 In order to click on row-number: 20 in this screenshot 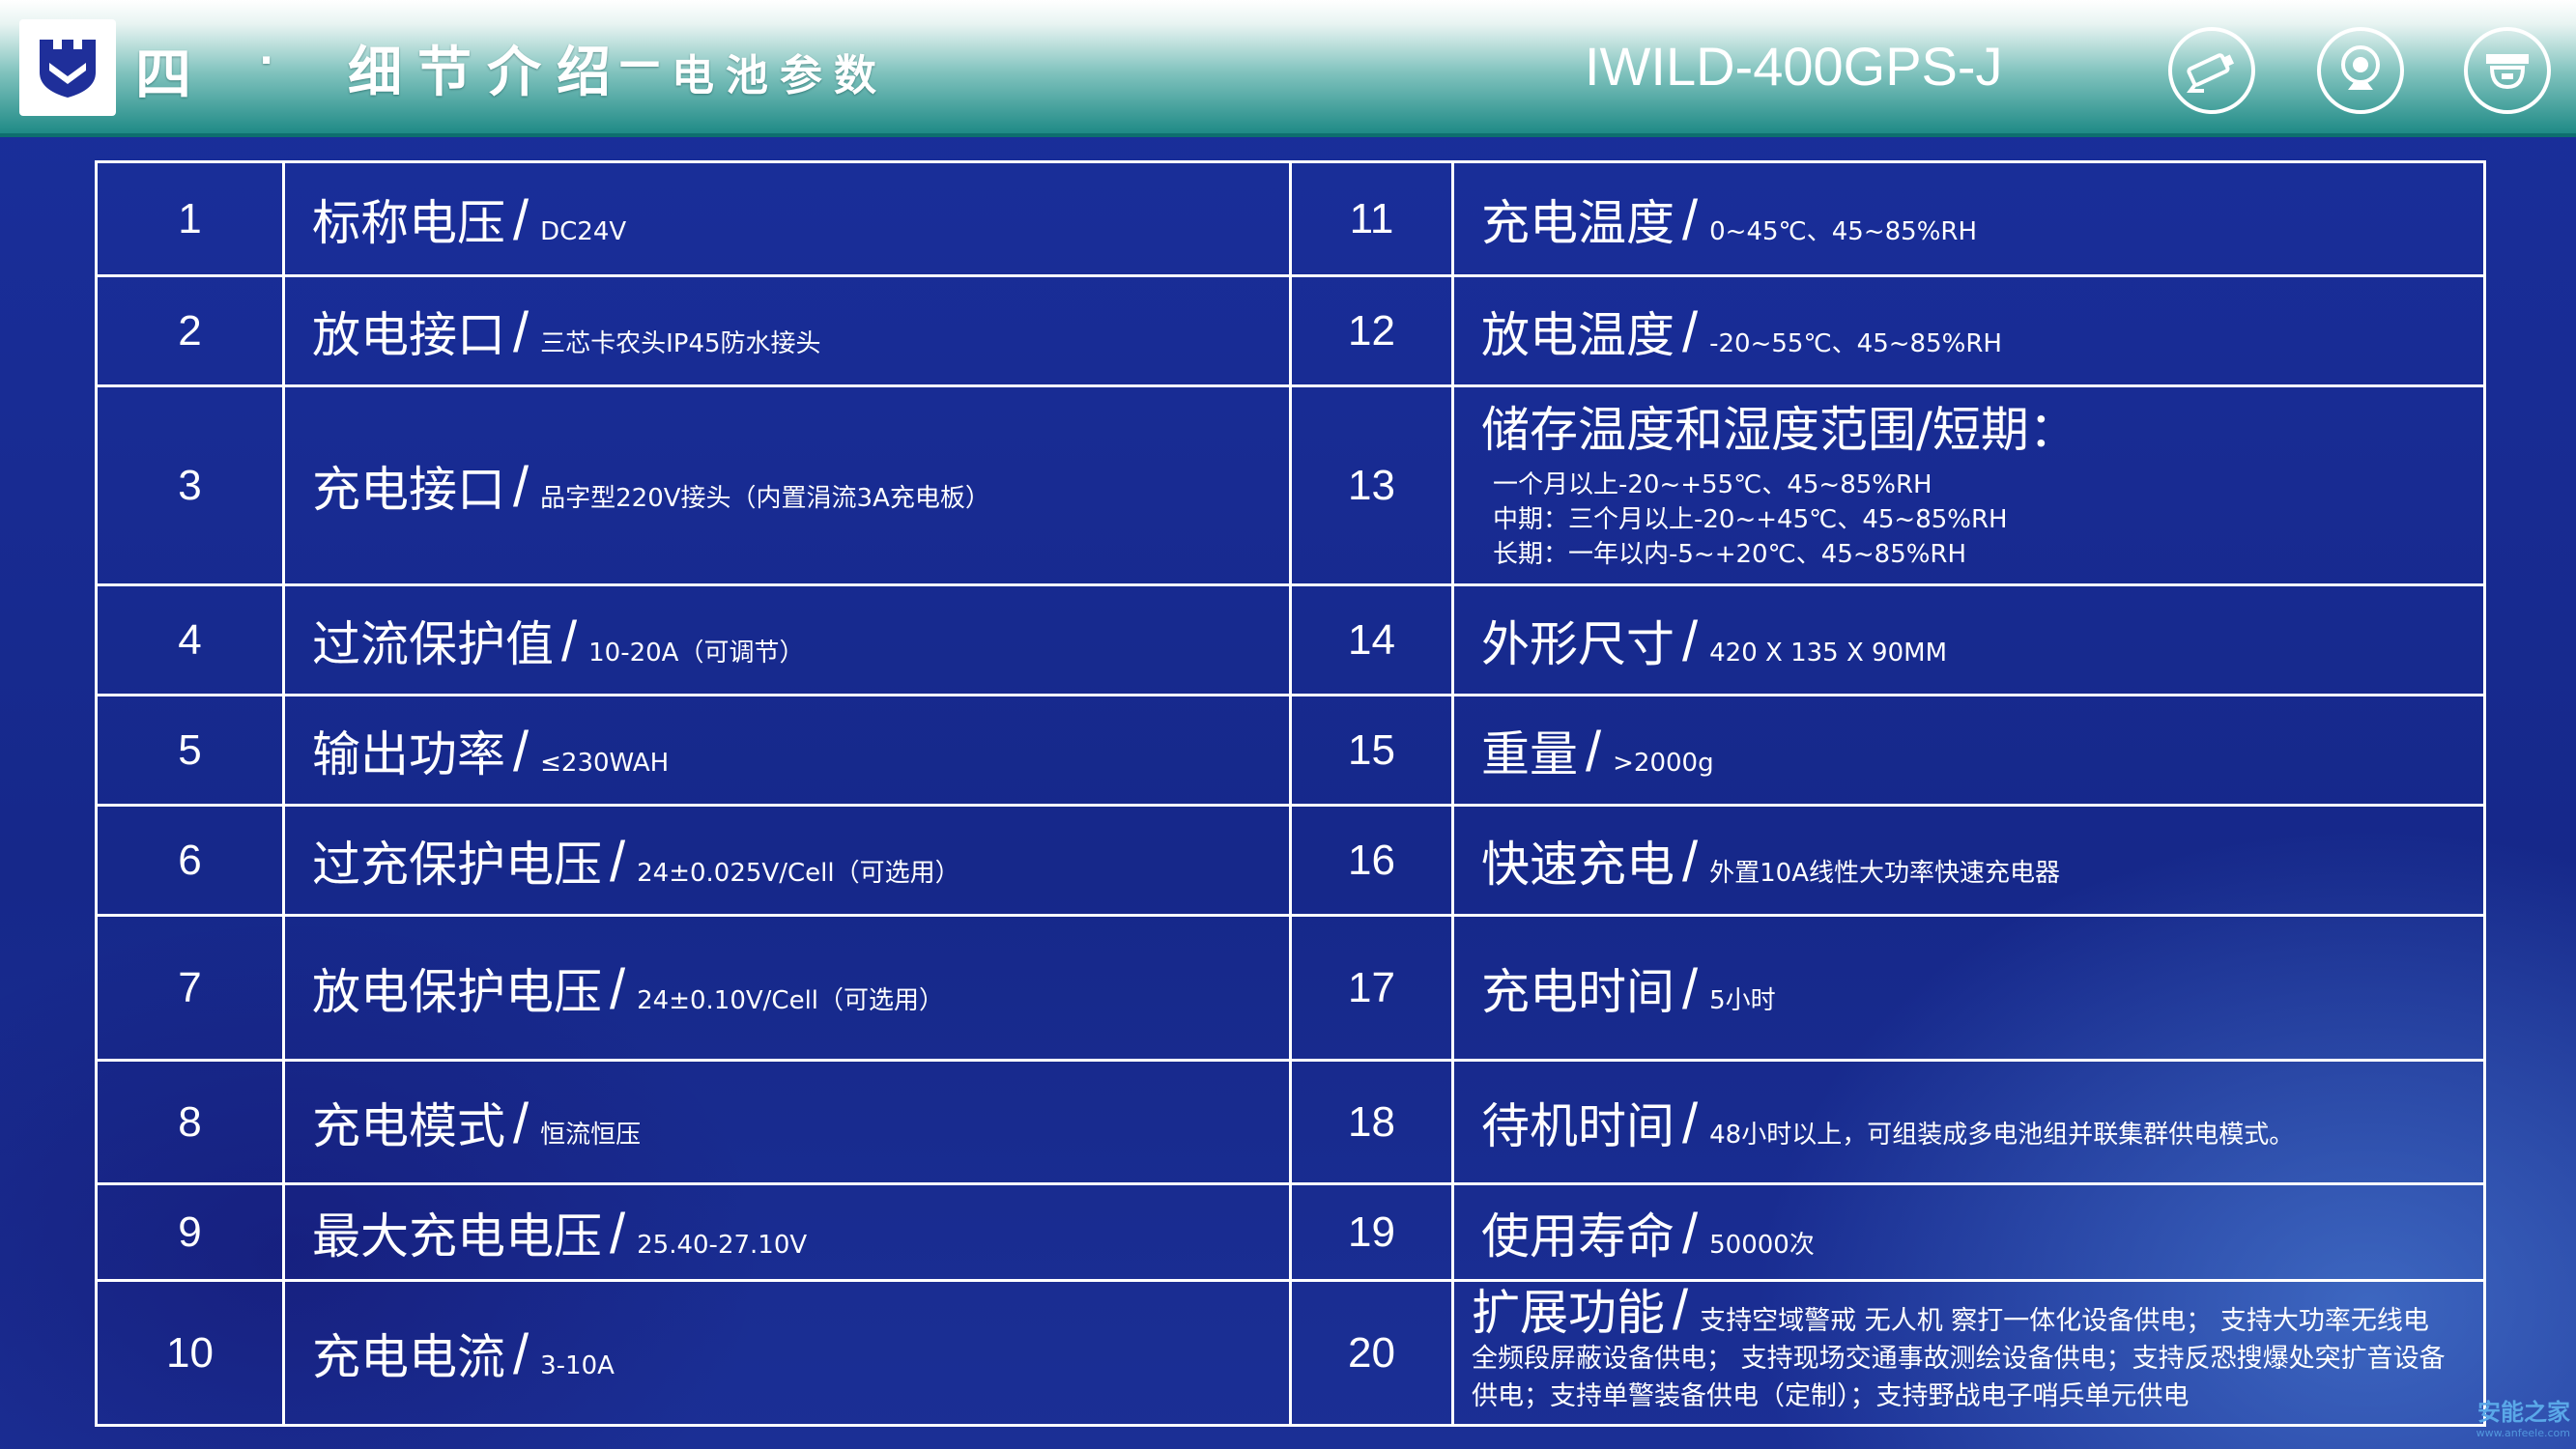, I will do `click(1372, 1353)`.